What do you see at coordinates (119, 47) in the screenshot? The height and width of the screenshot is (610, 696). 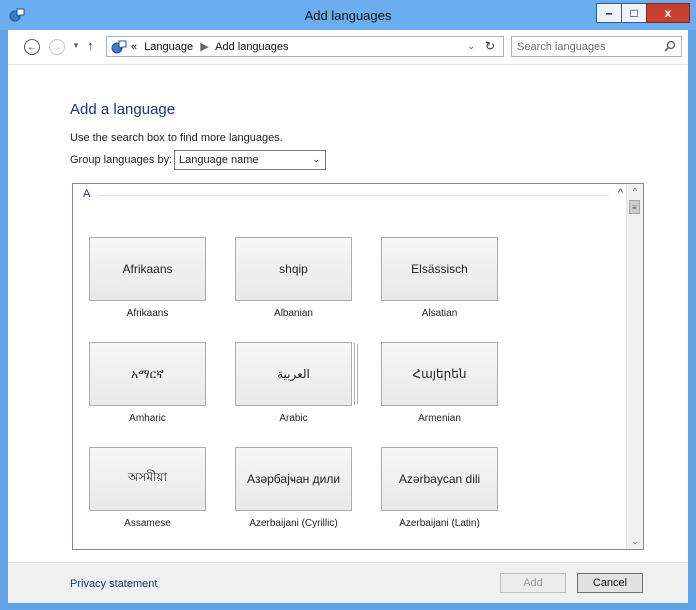 I see `language-globe-icon` at bounding box center [119, 47].